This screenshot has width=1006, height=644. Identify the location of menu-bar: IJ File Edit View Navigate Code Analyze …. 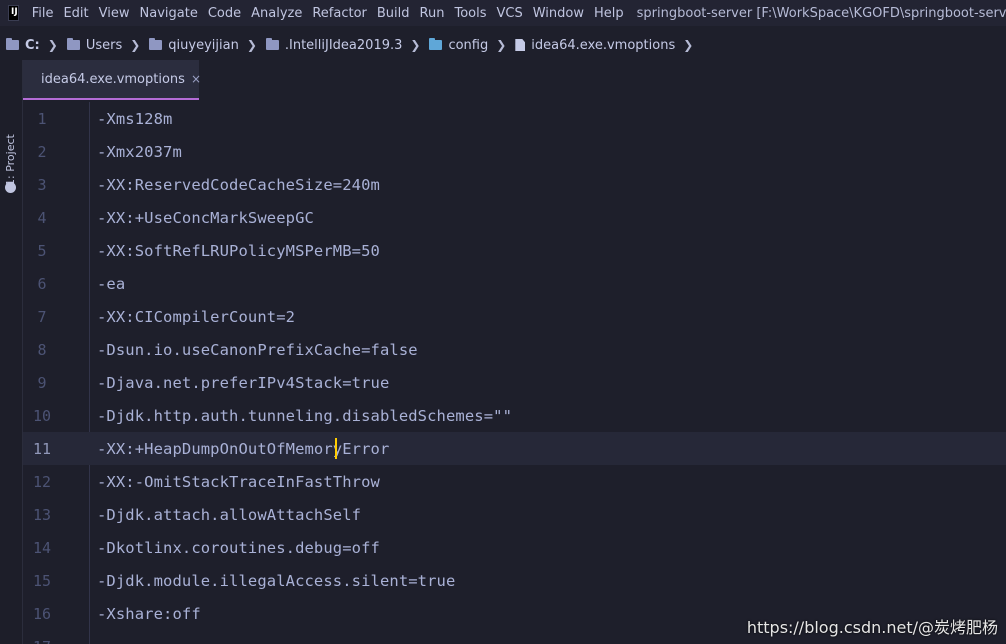
(503, 13).